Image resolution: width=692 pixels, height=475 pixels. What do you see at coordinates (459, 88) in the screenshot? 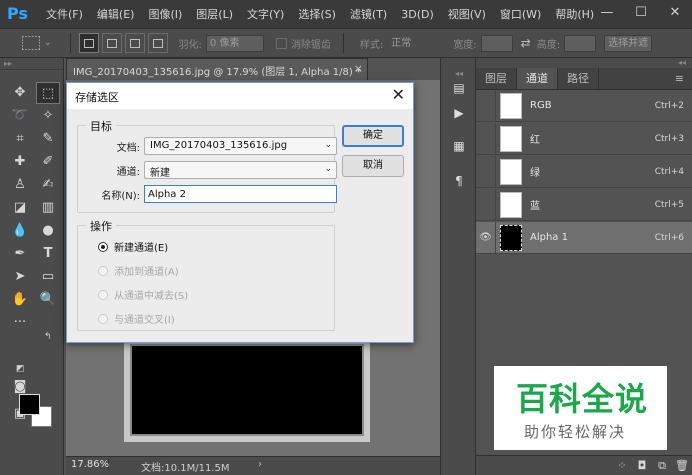
I see `history-panel-icon: ▤` at bounding box center [459, 88].